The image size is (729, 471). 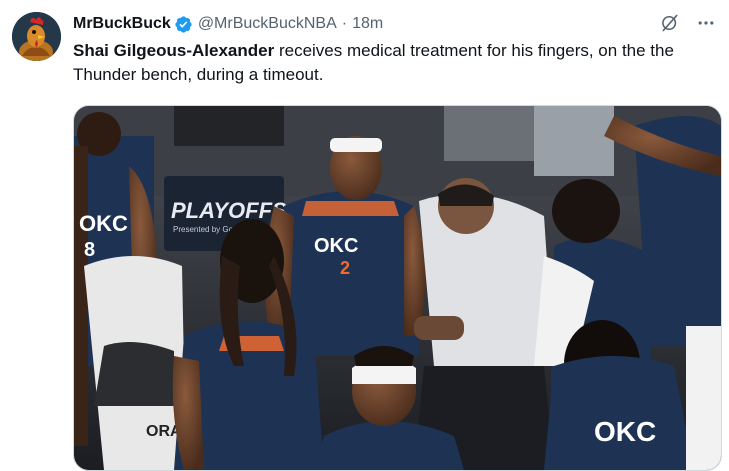 I want to click on grok-icon, so click(x=670, y=23).